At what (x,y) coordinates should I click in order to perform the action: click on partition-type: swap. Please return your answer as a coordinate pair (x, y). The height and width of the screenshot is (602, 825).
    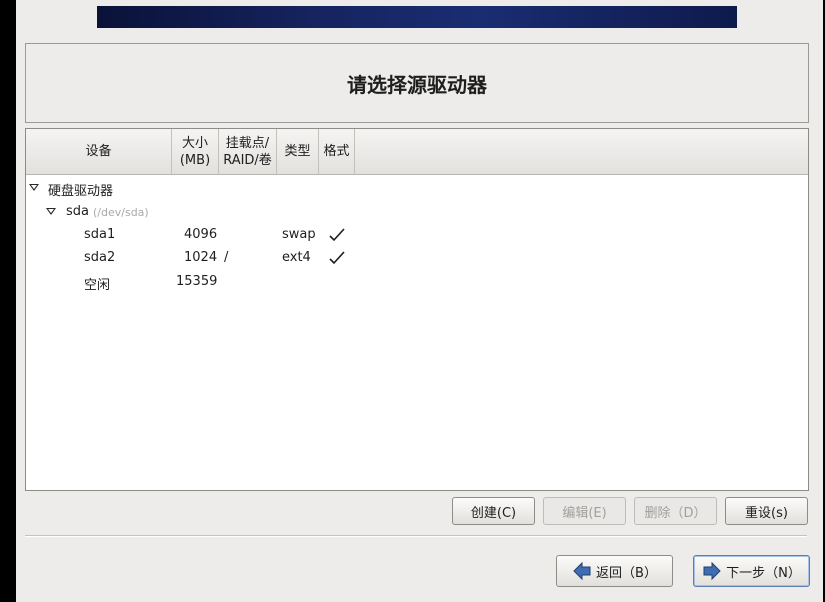
    Looking at the image, I should click on (299, 234).